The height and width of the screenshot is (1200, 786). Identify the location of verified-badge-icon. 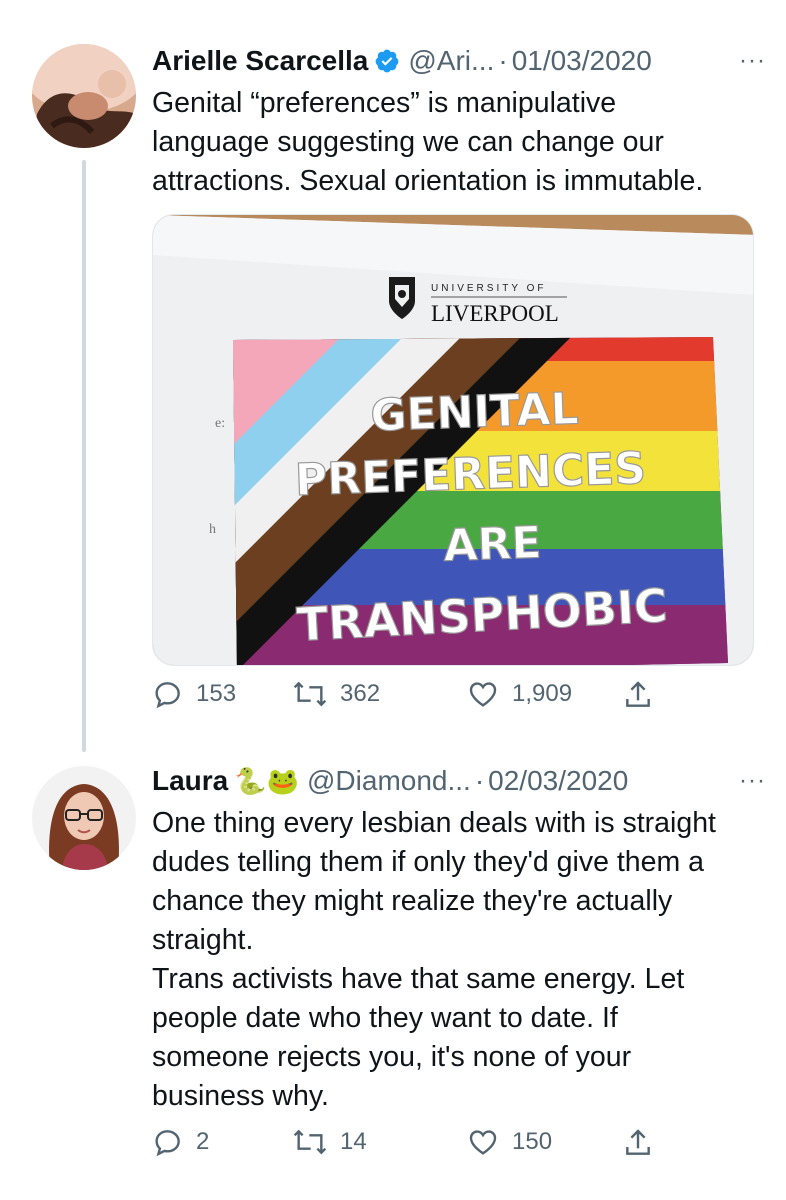
(387, 61).